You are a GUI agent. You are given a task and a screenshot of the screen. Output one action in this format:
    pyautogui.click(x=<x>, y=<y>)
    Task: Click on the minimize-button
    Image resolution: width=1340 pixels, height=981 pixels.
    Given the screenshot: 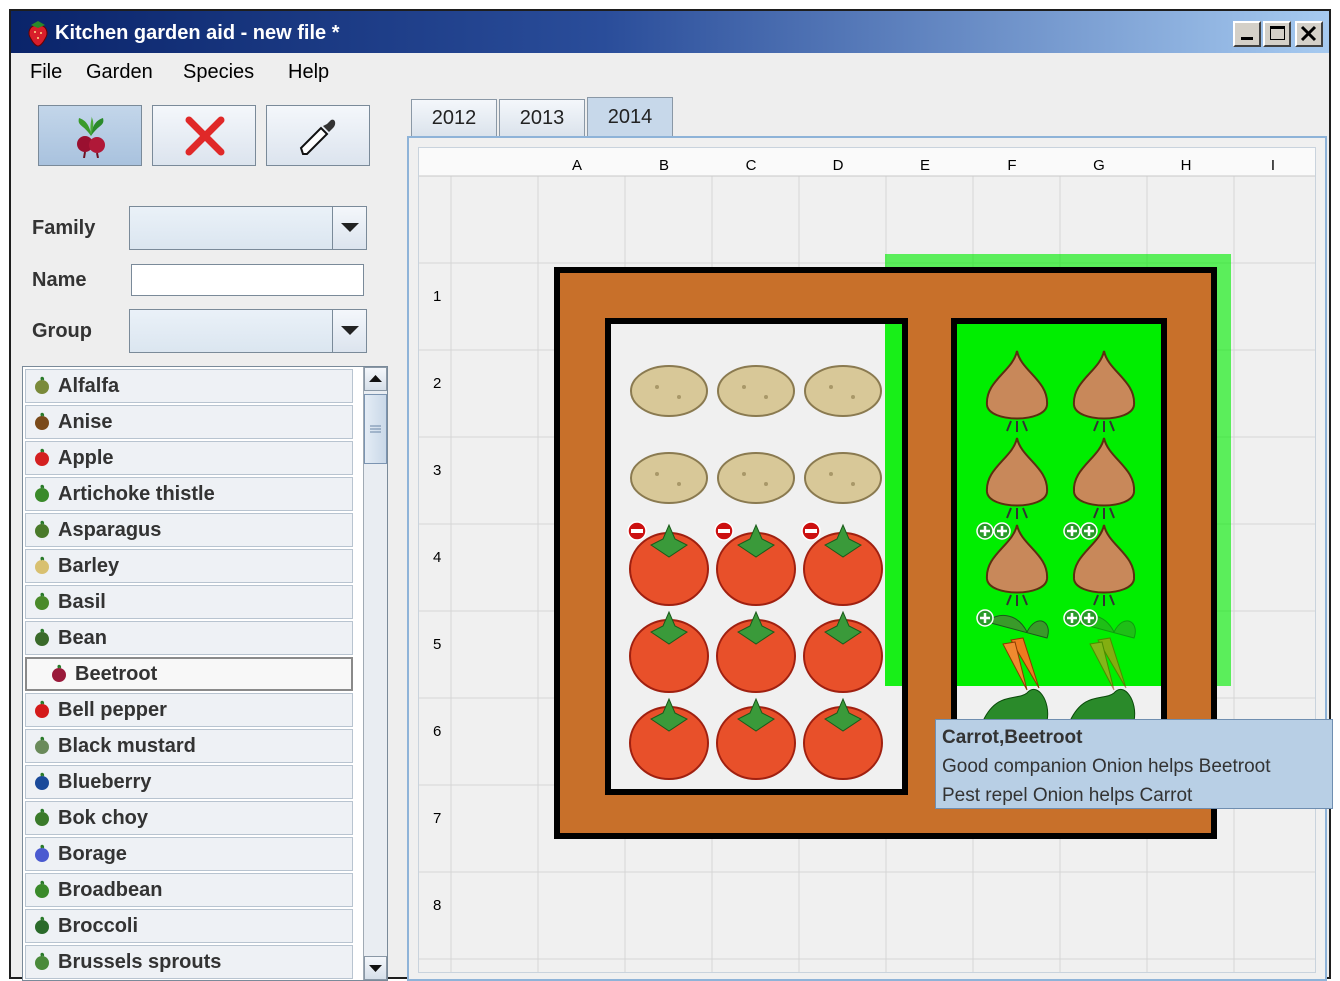 What is the action you would take?
    pyautogui.click(x=1247, y=34)
    